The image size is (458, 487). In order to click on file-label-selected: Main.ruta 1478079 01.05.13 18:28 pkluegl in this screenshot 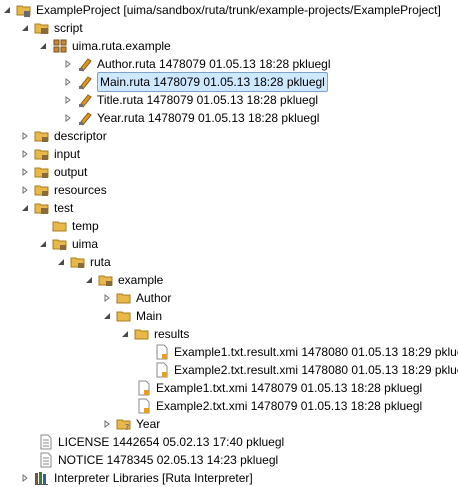, I will do `click(212, 82)`.